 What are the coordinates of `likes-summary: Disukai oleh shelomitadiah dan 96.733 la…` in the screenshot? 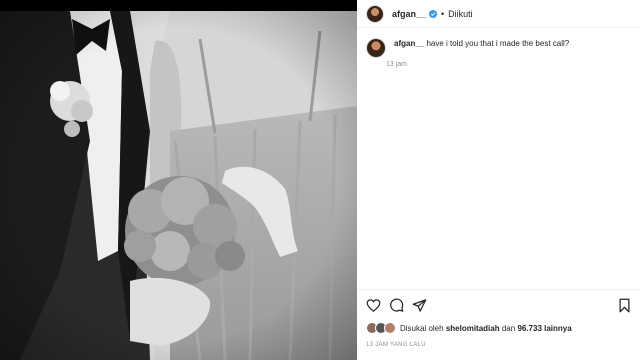 It's located at (469, 328).